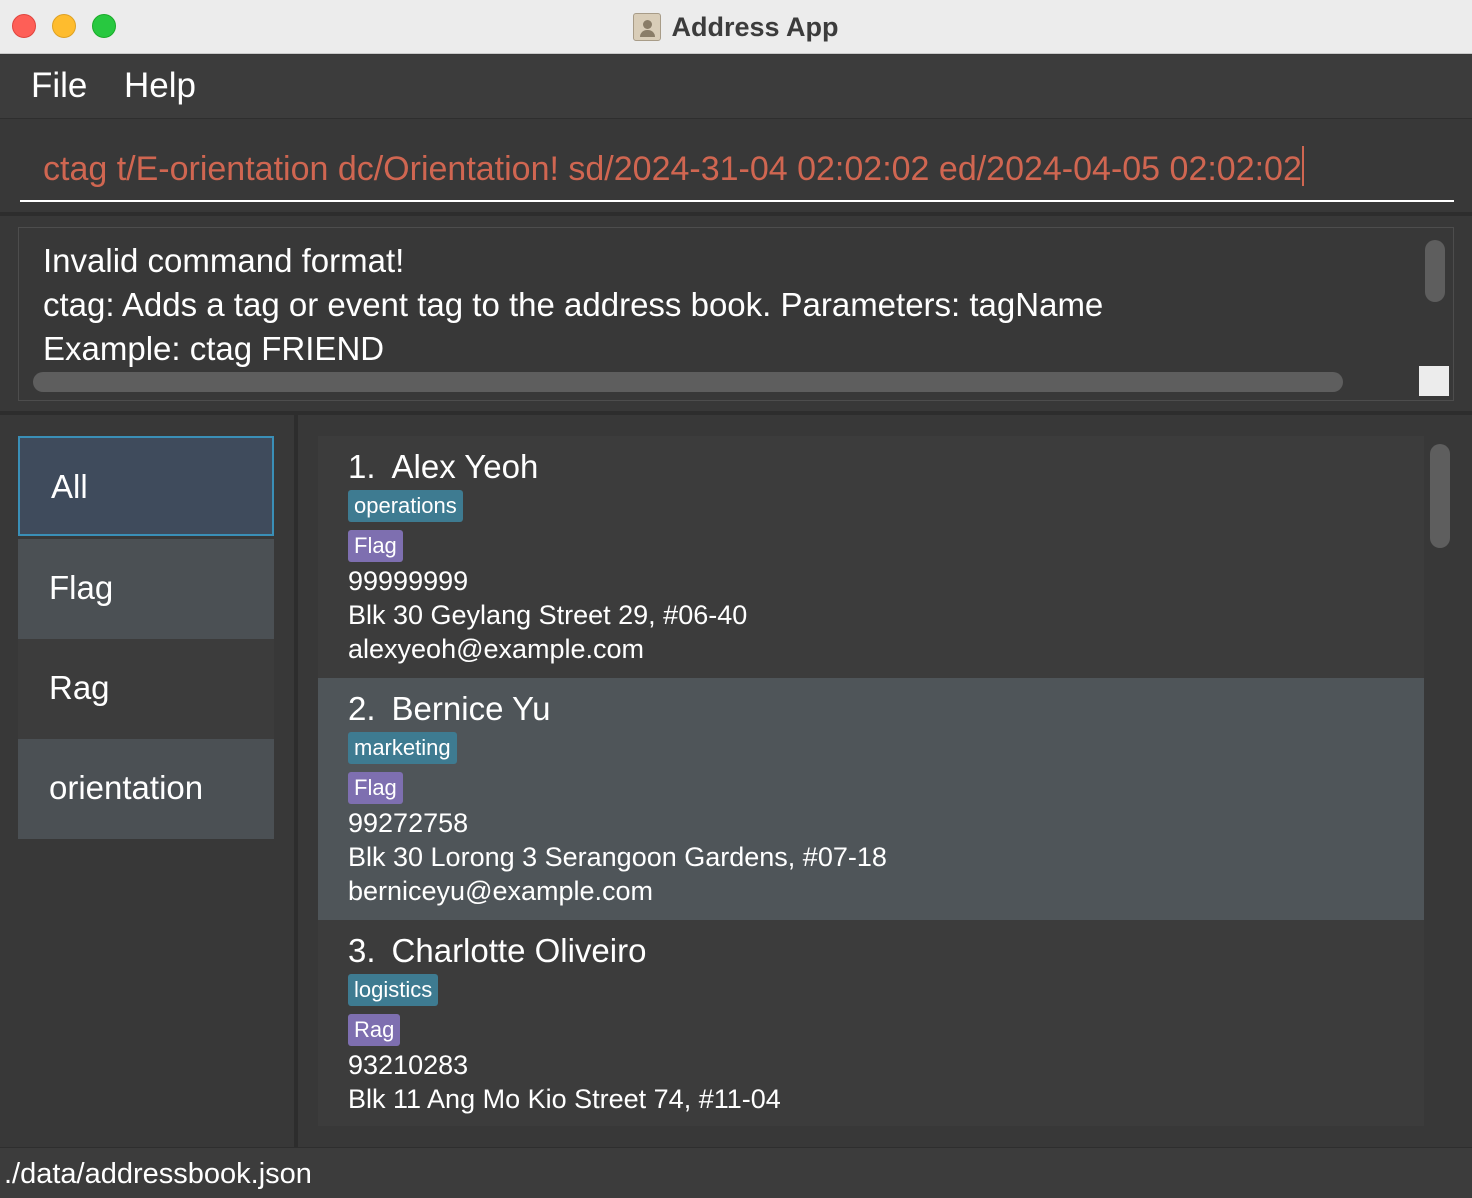  Describe the element at coordinates (408, 823) in the screenshot. I see `person-phone: 99272758` at that location.